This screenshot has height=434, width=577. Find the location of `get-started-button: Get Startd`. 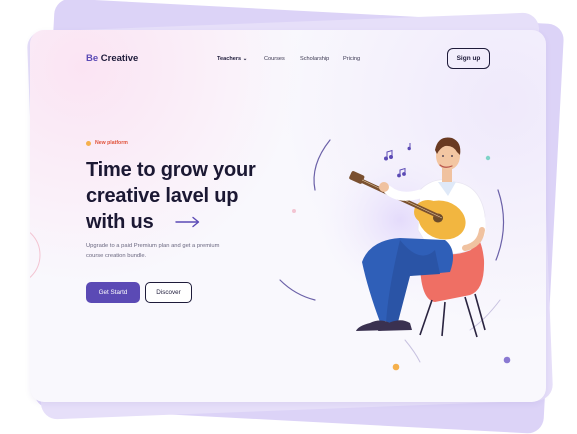

get-started-button: Get Startd is located at coordinates (113, 292).